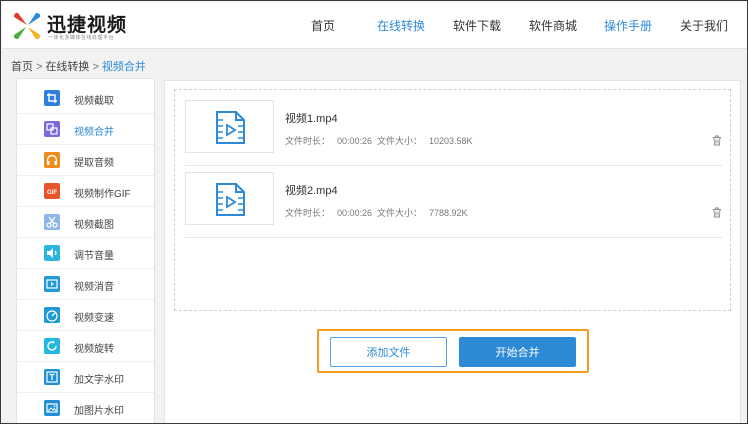  Describe the element at coordinates (553, 25) in the screenshot. I see `nav-software-store: 软件商城` at that location.